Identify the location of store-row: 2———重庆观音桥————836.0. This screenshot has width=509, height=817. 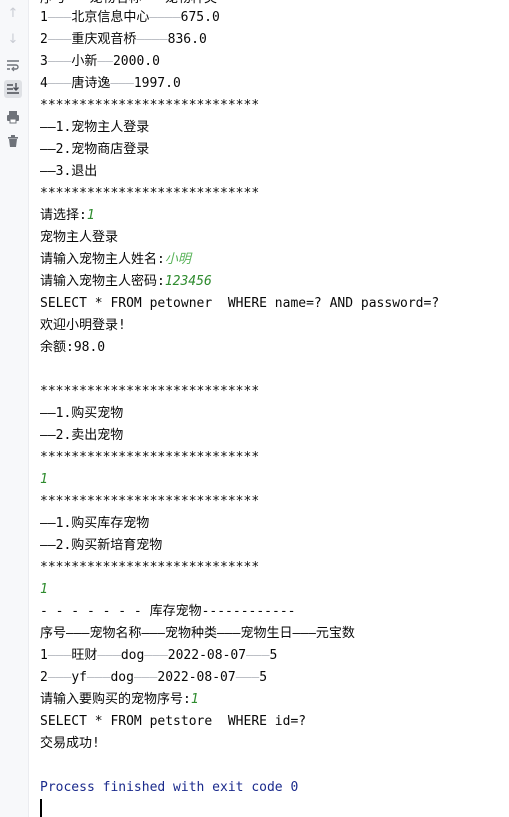
(123, 39).